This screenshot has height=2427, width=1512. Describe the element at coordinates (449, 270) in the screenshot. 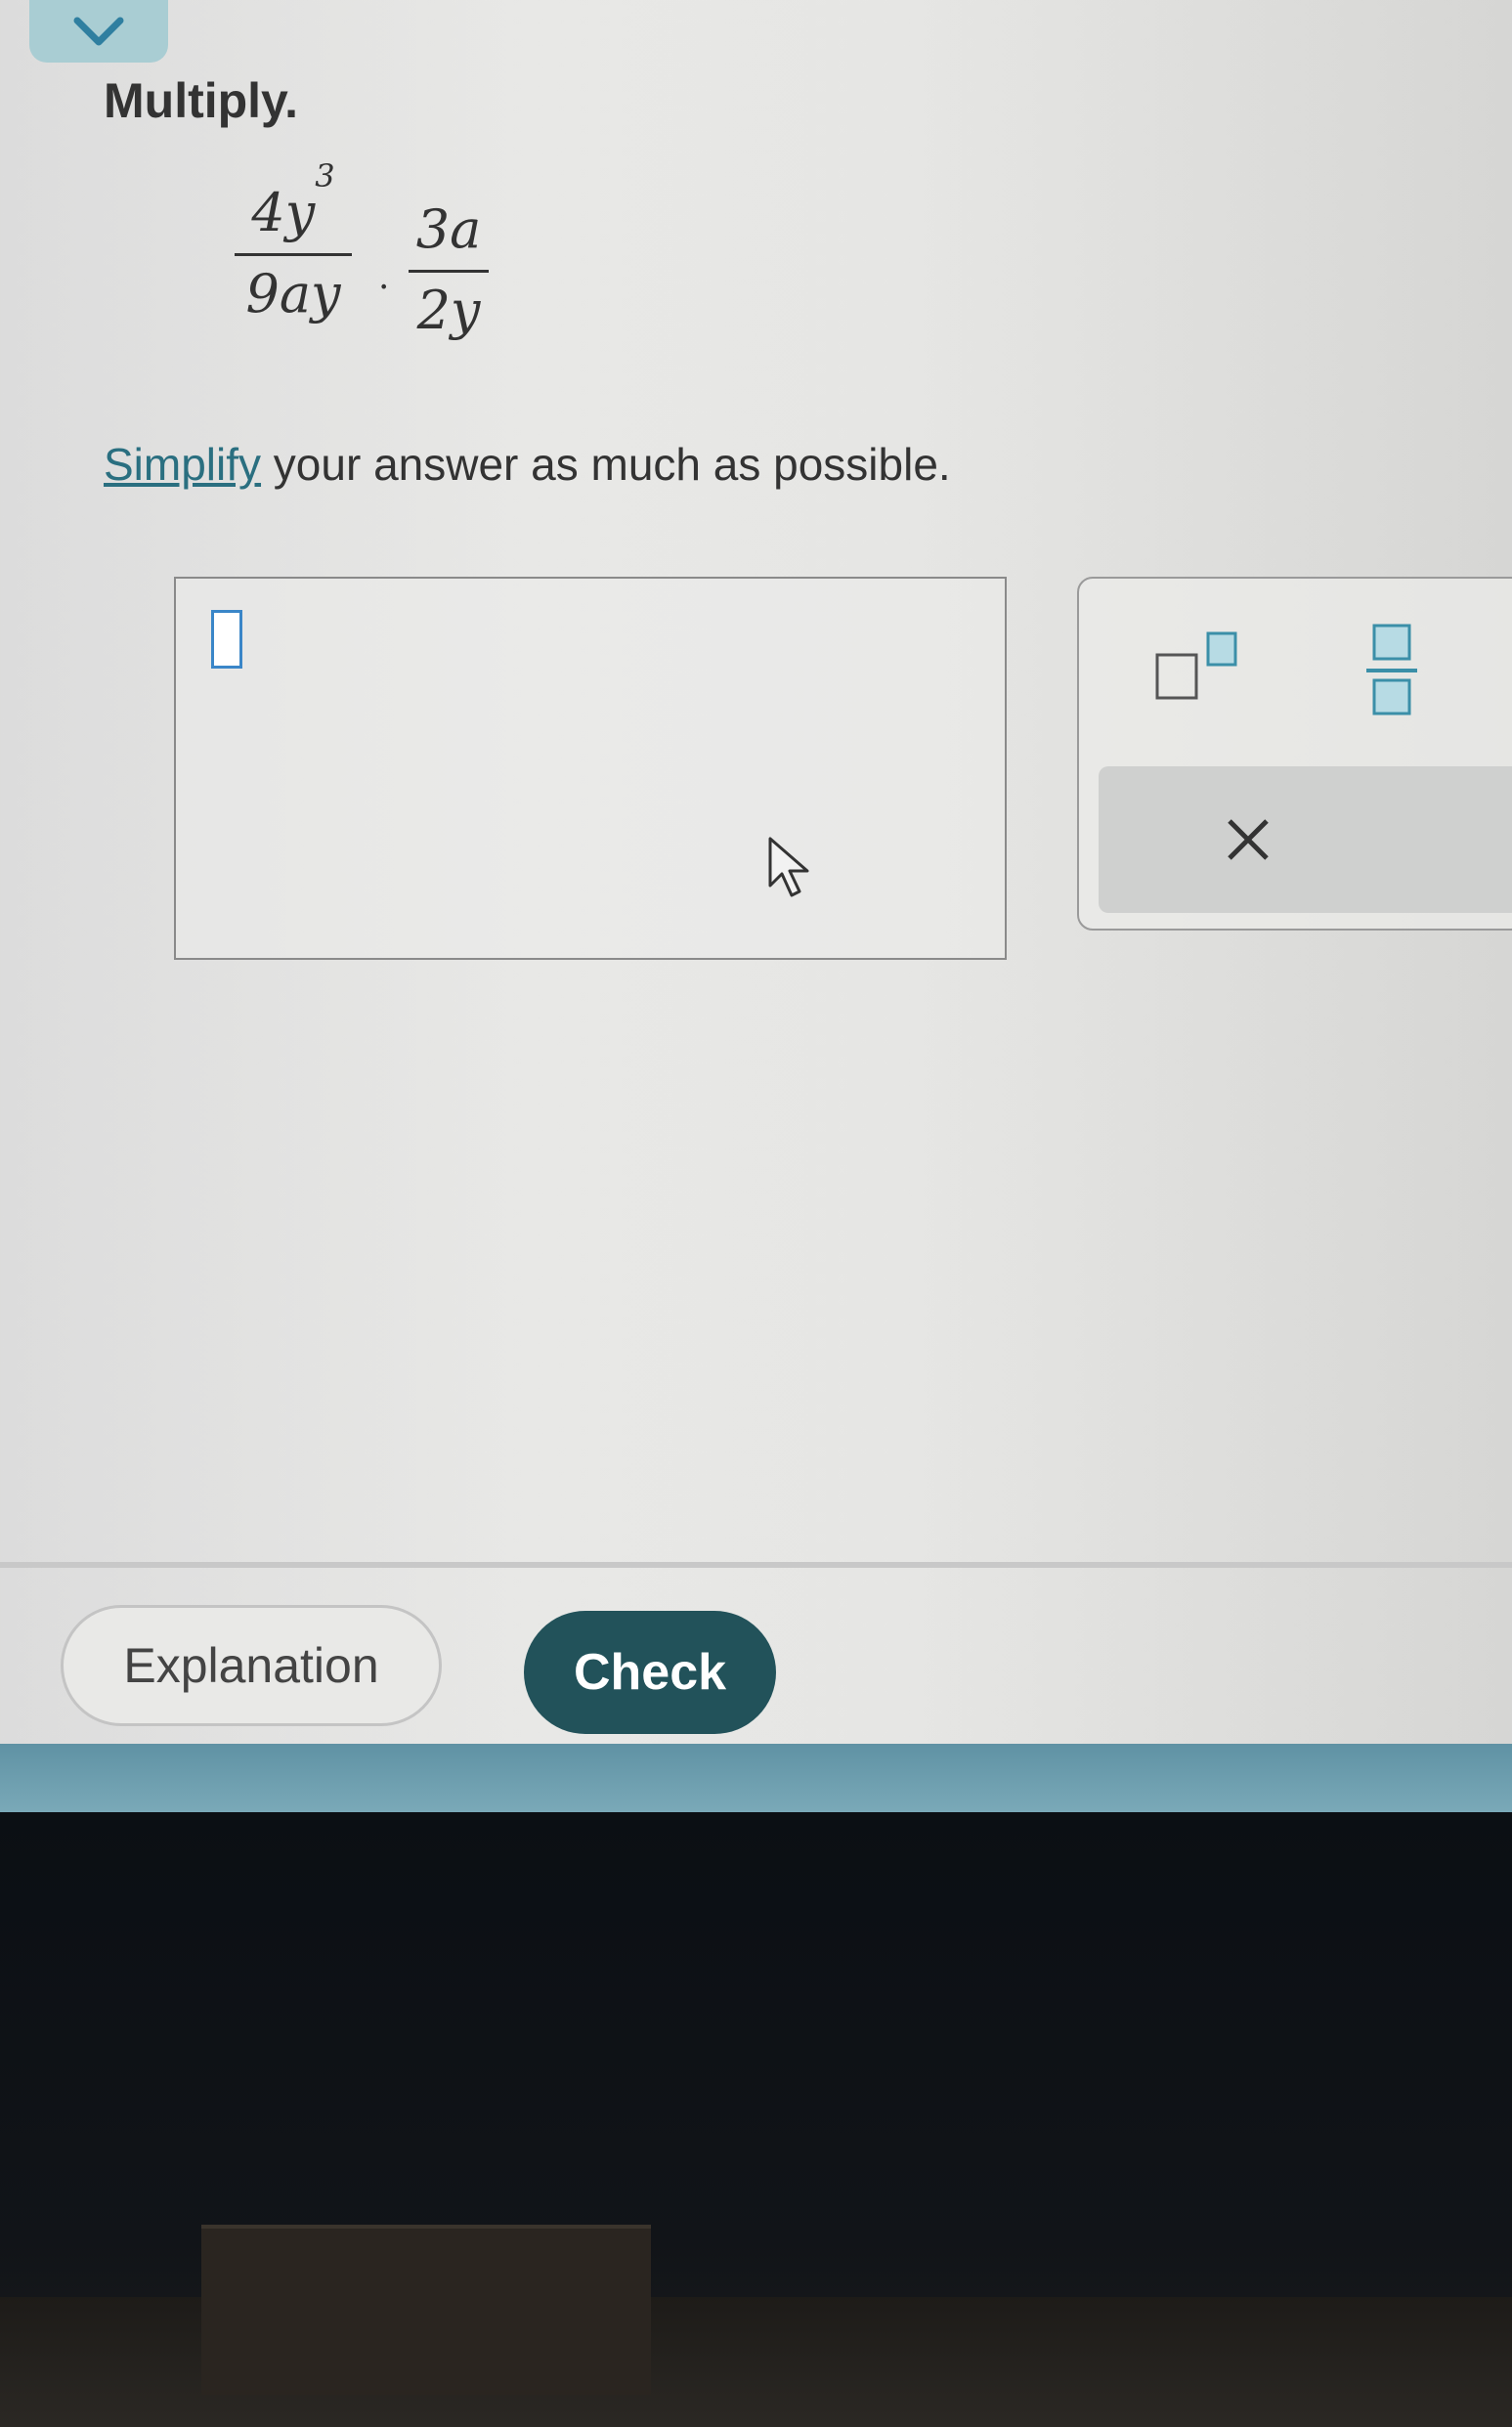

I see `fraction-2: 3a 2y` at that location.